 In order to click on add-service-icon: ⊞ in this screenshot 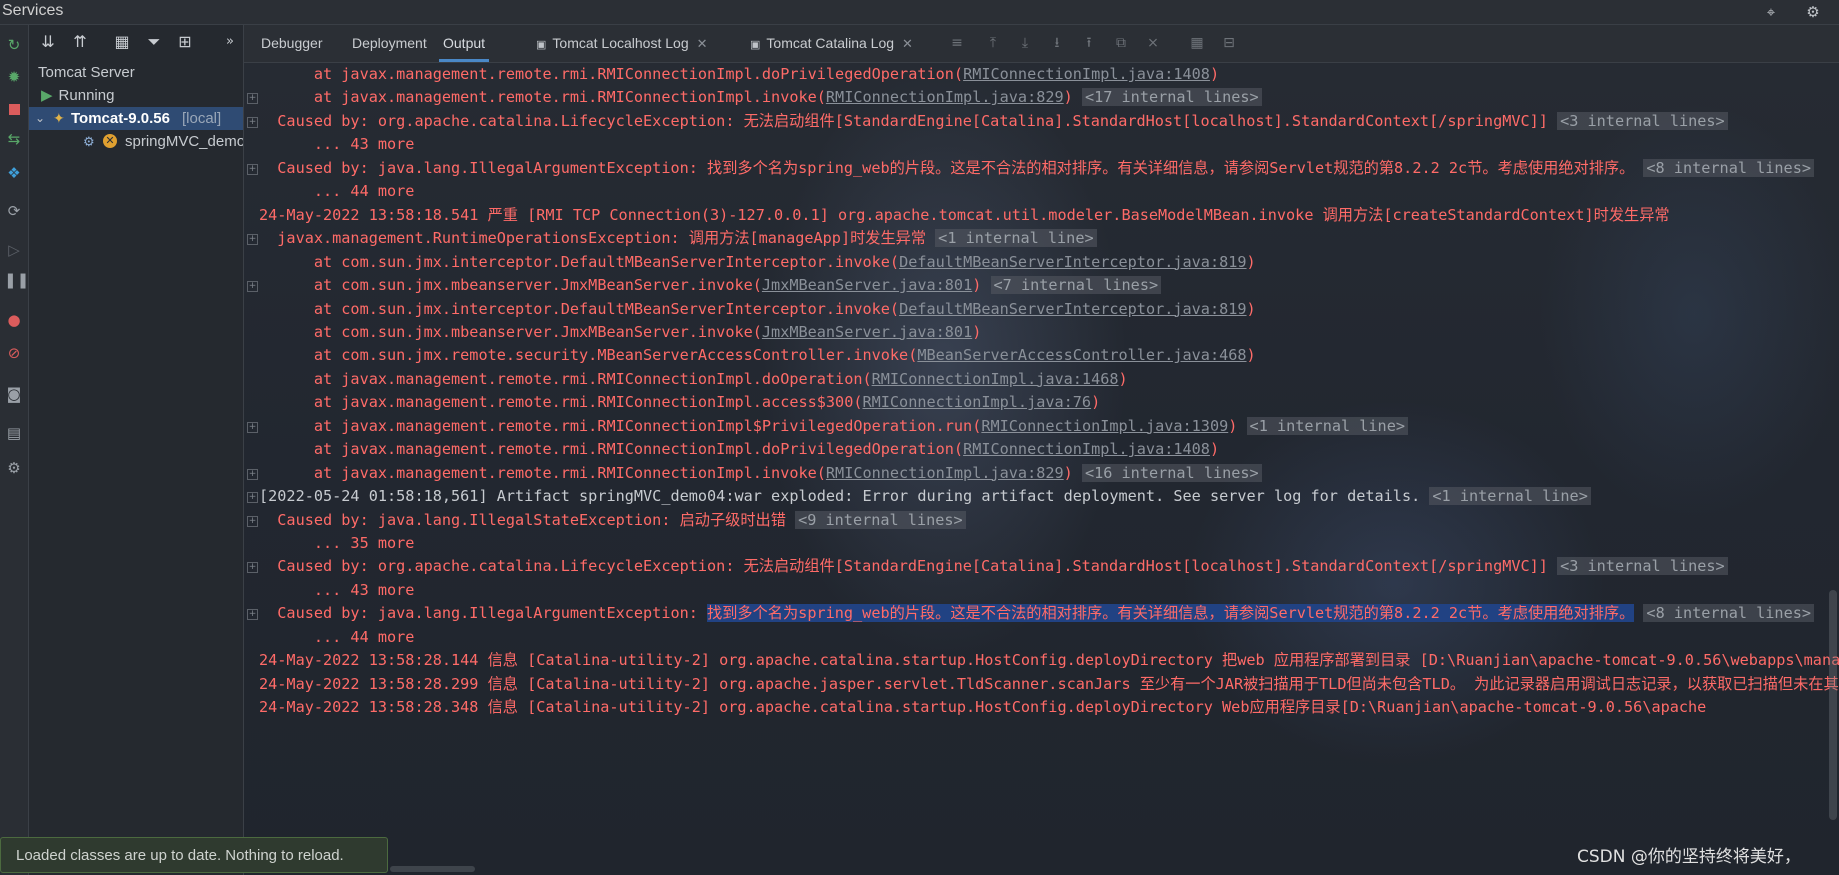, I will do `click(185, 42)`.